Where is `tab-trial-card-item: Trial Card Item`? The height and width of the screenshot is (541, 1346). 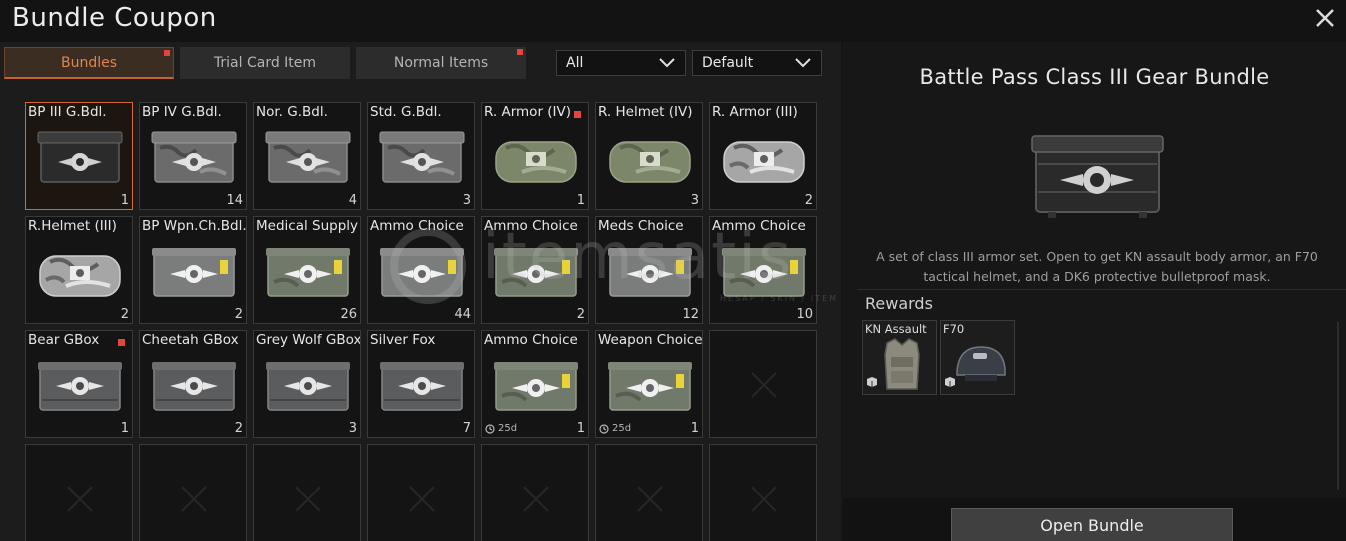 tab-trial-card-item: Trial Card Item is located at coordinates (265, 63).